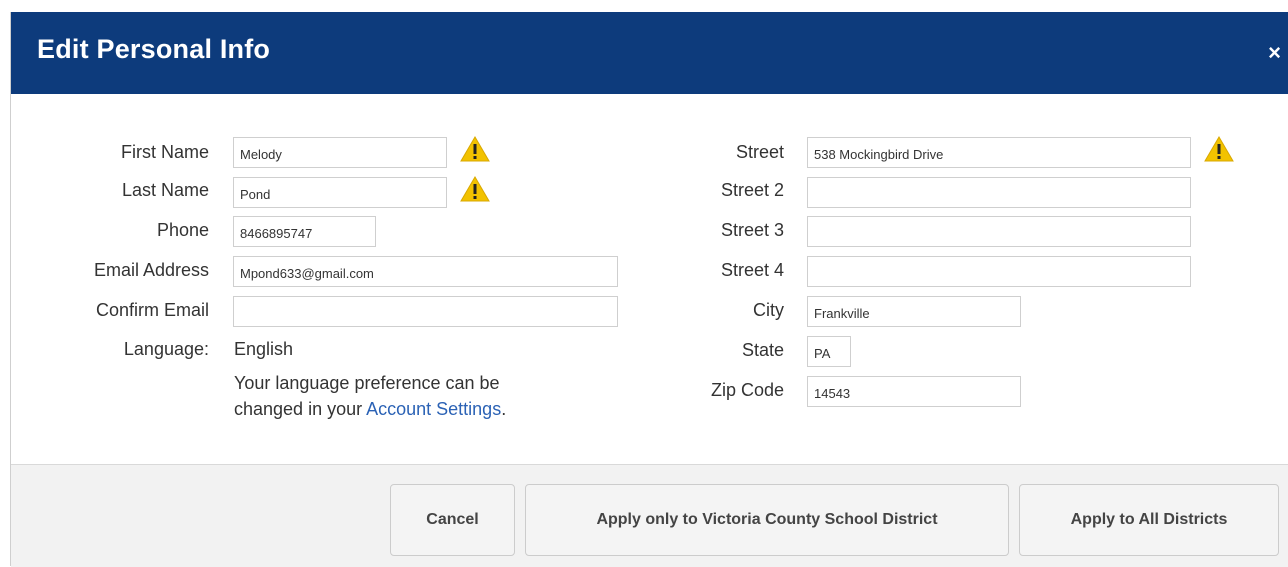 Image resolution: width=1288 pixels, height=567 pixels. I want to click on street-label: Street, so click(759, 152).